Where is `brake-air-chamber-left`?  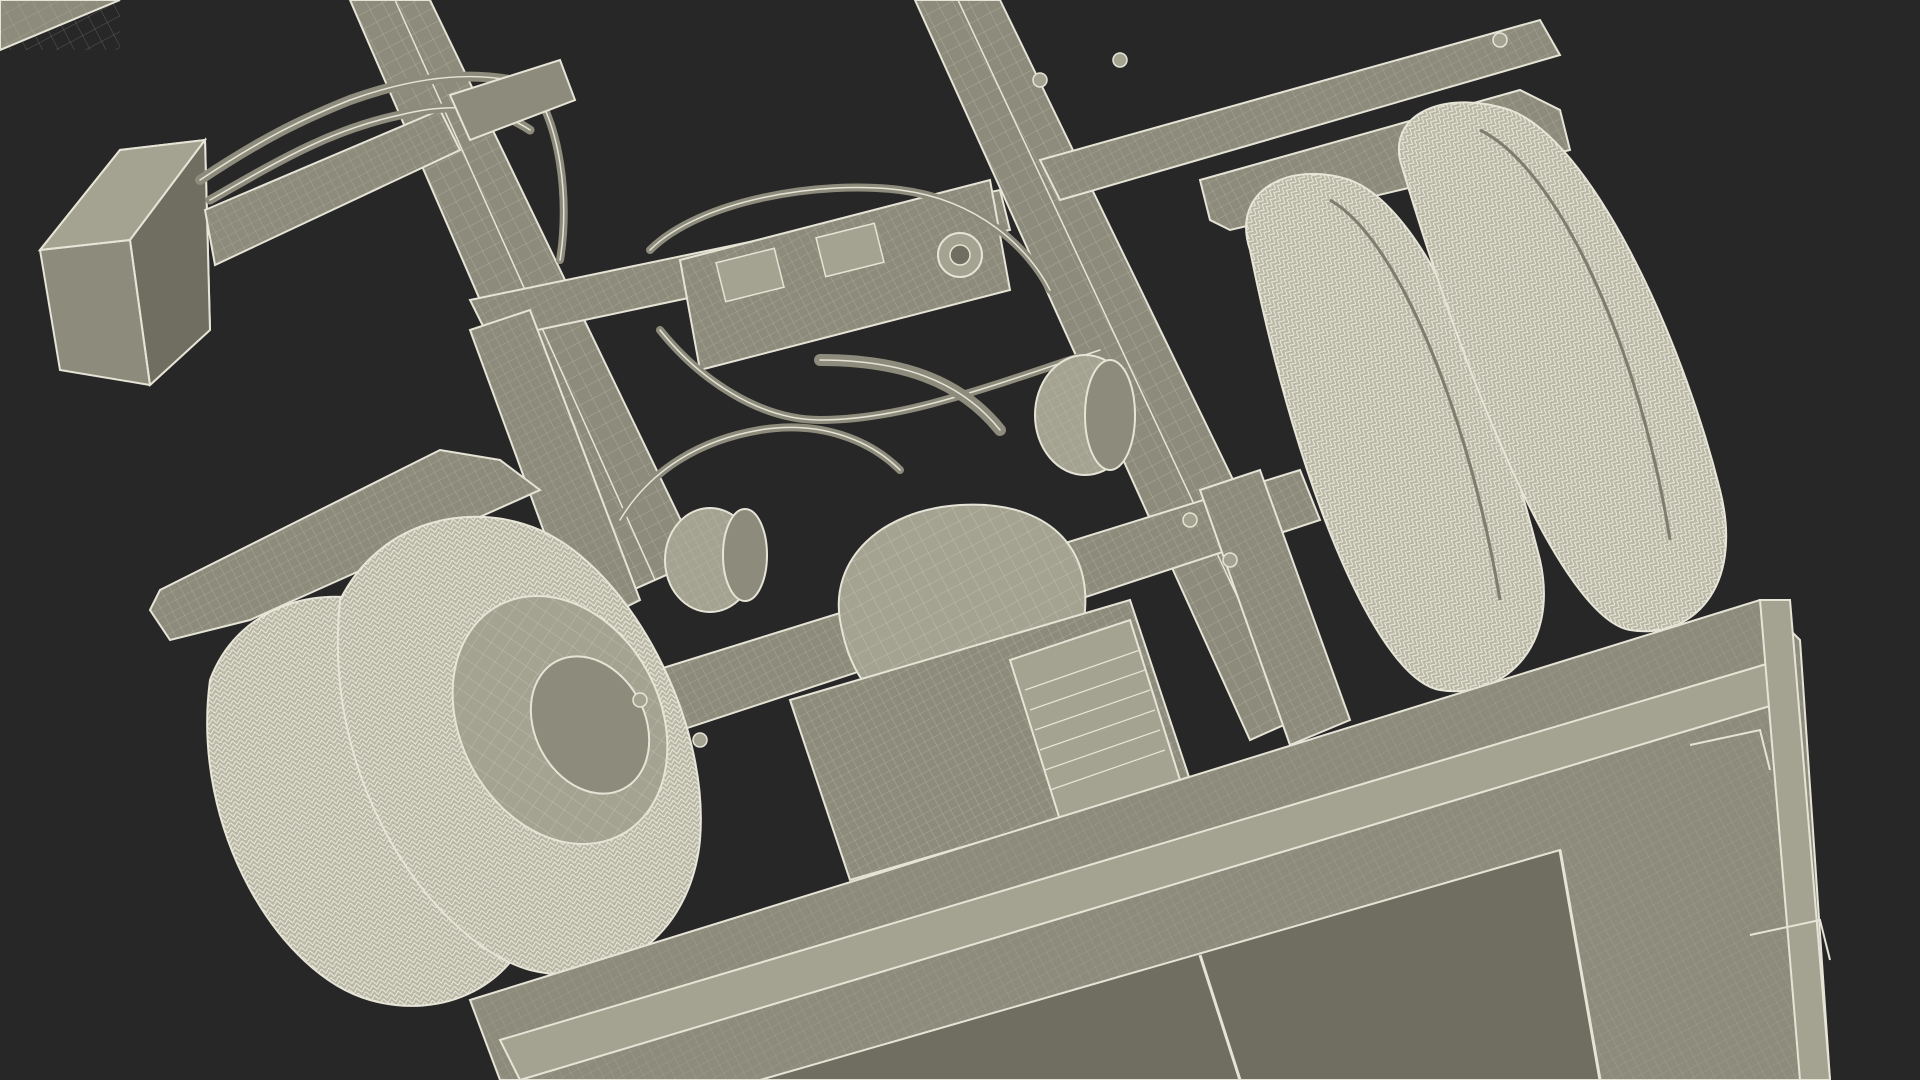 brake-air-chamber-left is located at coordinates (716, 560).